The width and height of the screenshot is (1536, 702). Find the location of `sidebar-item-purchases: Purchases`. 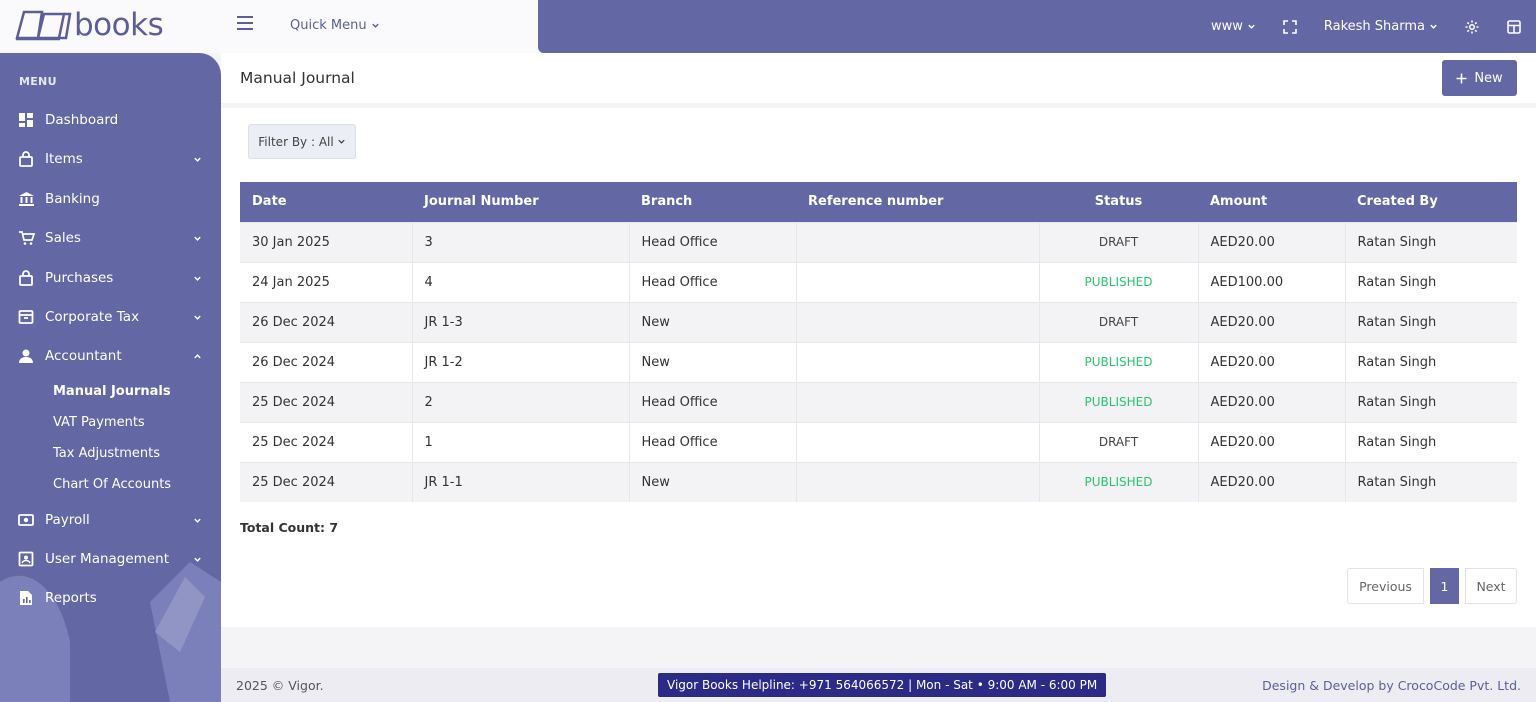

sidebar-item-purchases: Purchases is located at coordinates (110, 278).